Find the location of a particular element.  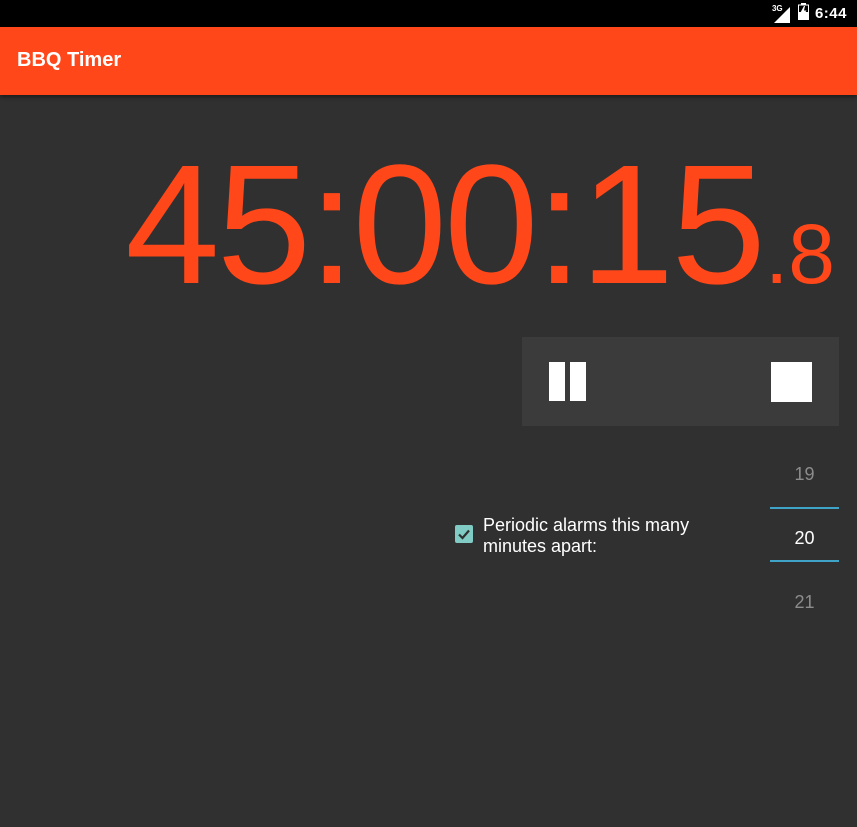

app-bar: BBQ Timer is located at coordinates (428, 61).